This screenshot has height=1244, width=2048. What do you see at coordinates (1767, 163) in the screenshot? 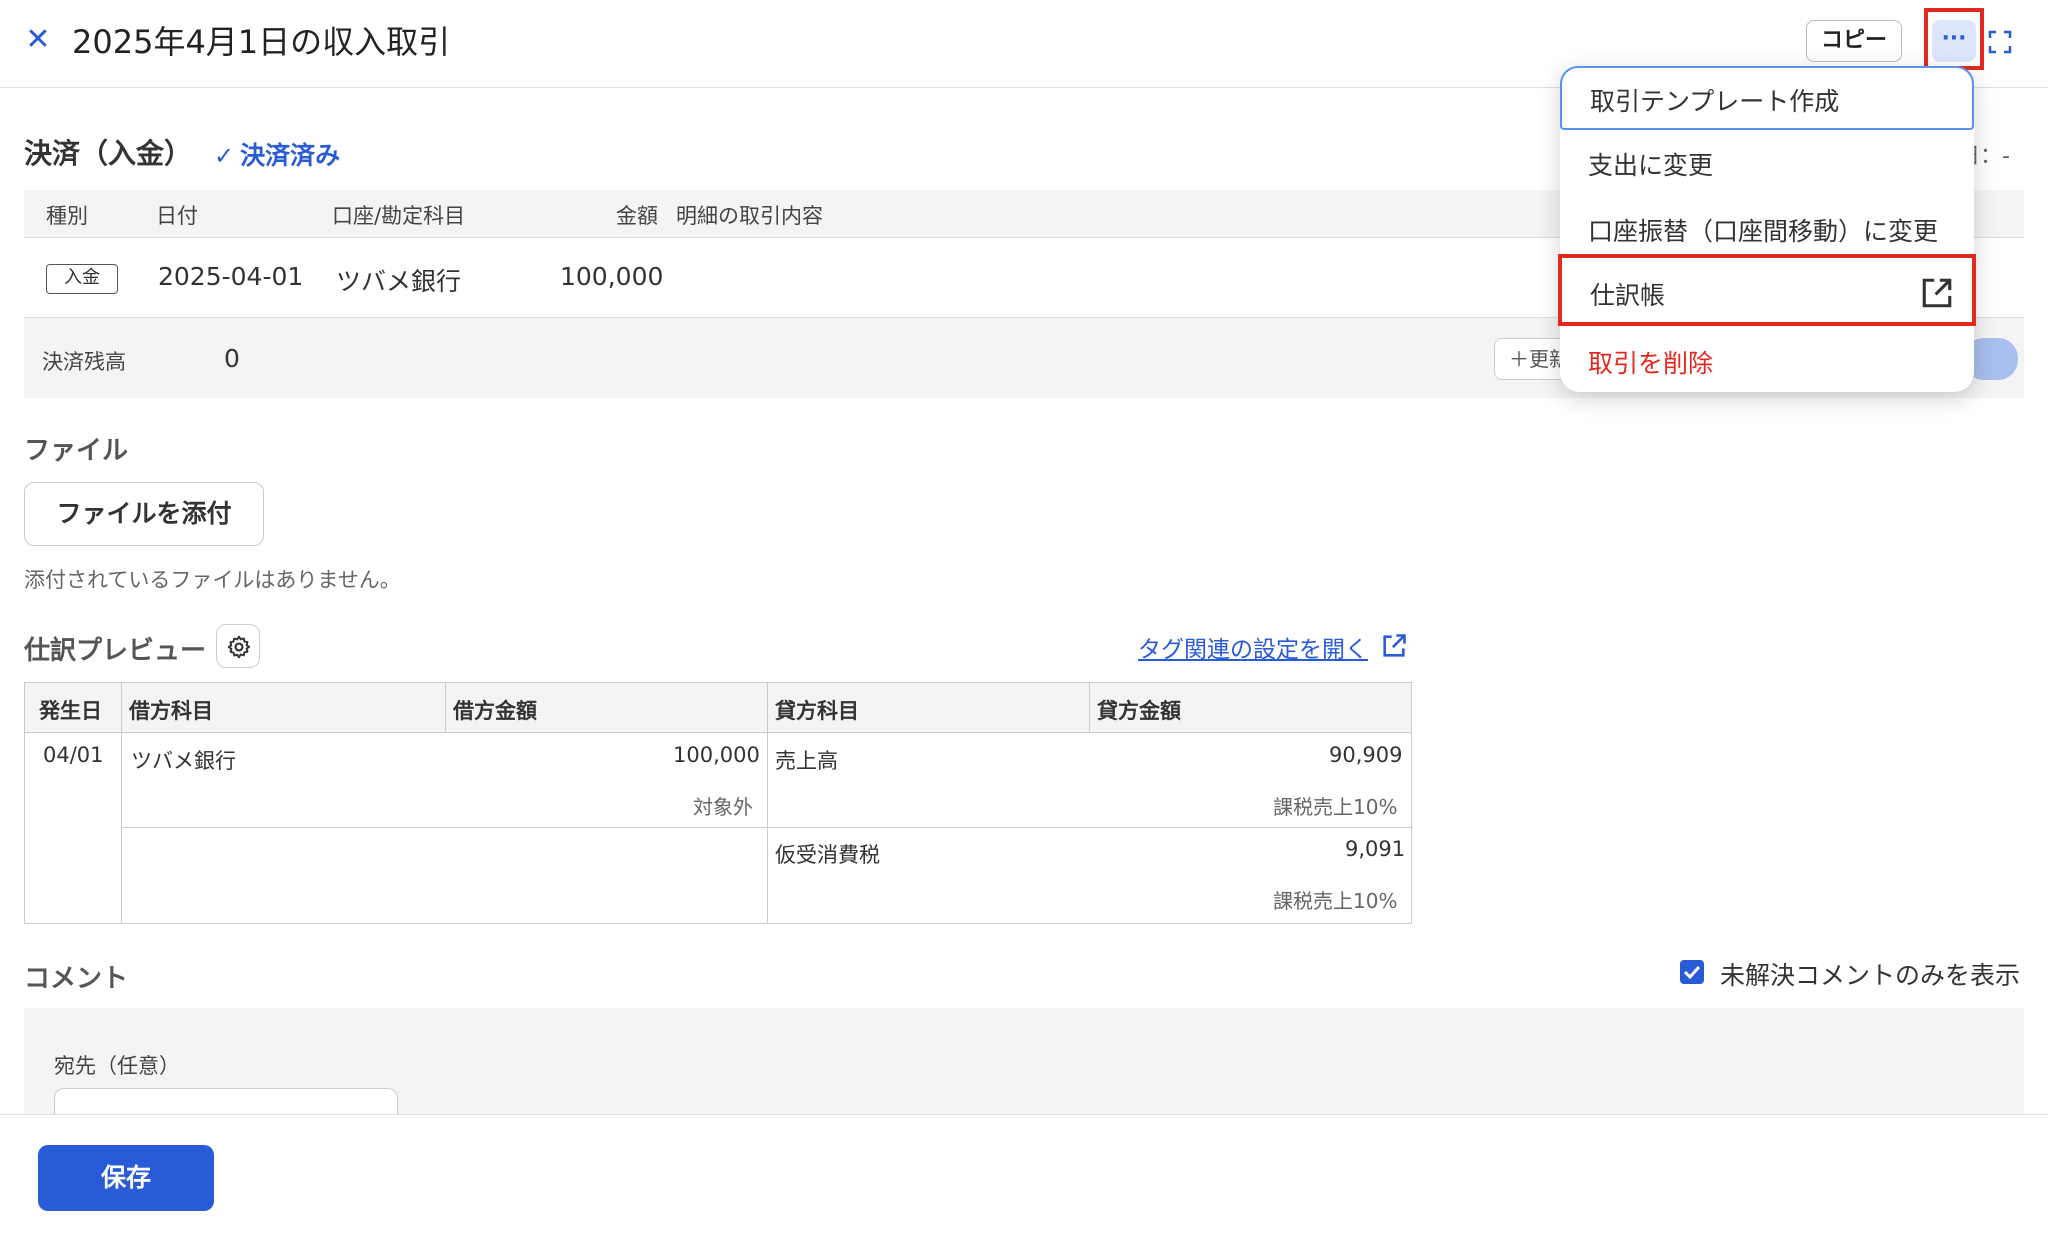
I see `menu-item-change-to-expense: 支出に変更` at bounding box center [1767, 163].